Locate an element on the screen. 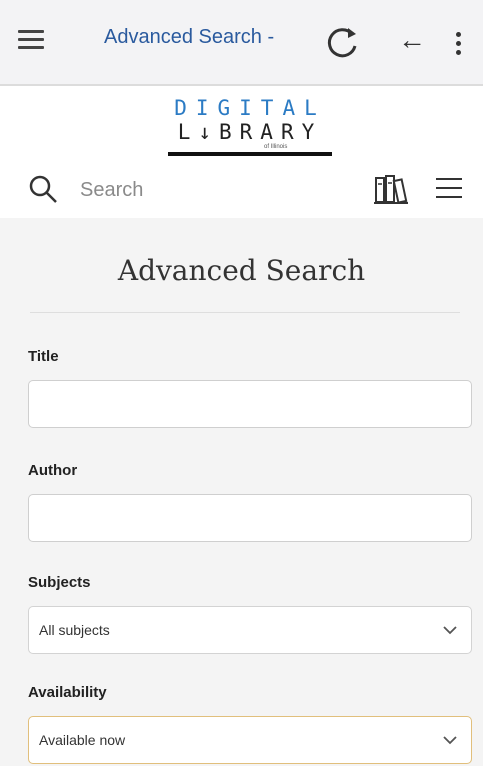  availability-select: Available now is located at coordinates (250, 740).